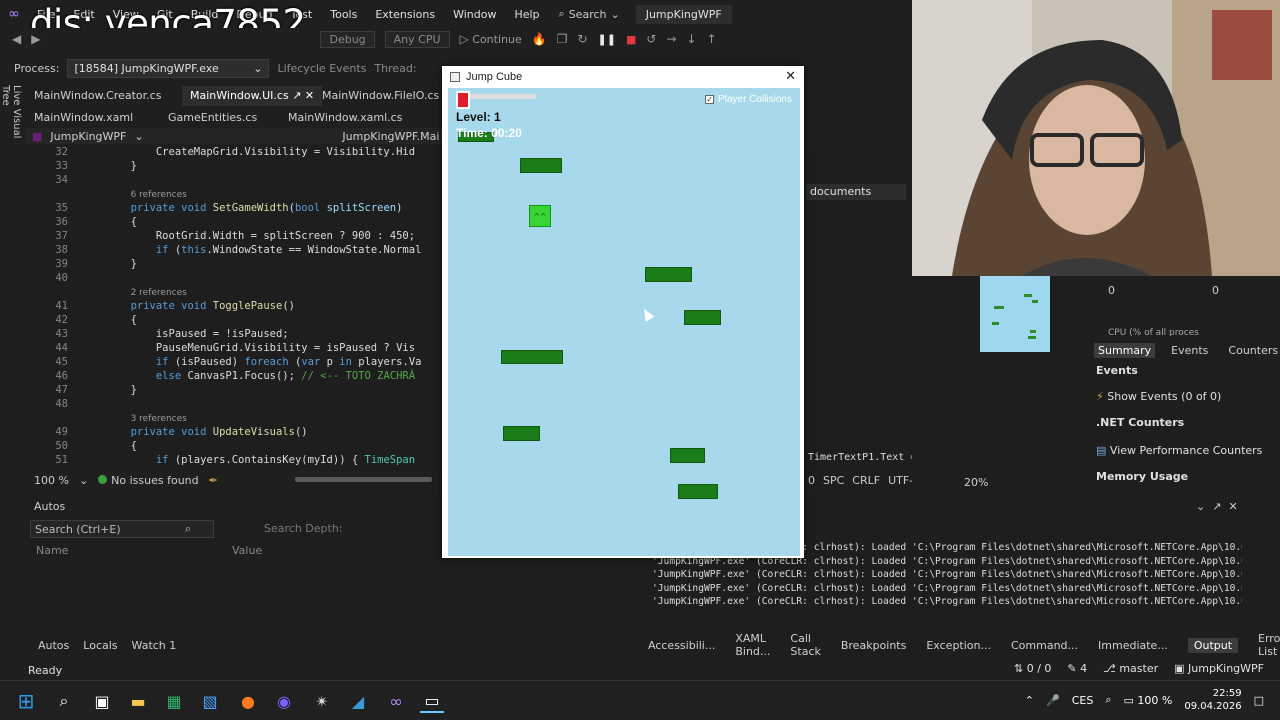 This screenshot has width=1280, height=720. Describe the element at coordinates (1200, 506) in the screenshot. I see `chevron-down-icon: ⌄` at that location.